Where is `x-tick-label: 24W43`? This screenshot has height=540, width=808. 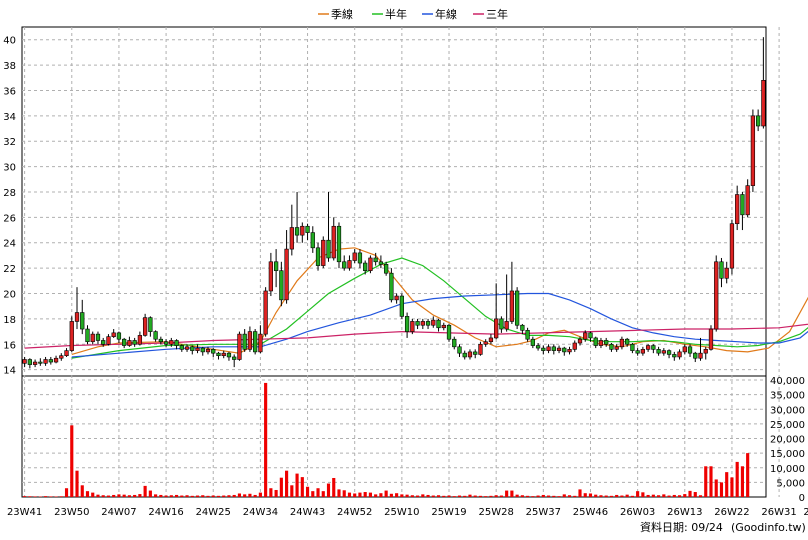 x-tick-label: 24W43 is located at coordinates (307, 512).